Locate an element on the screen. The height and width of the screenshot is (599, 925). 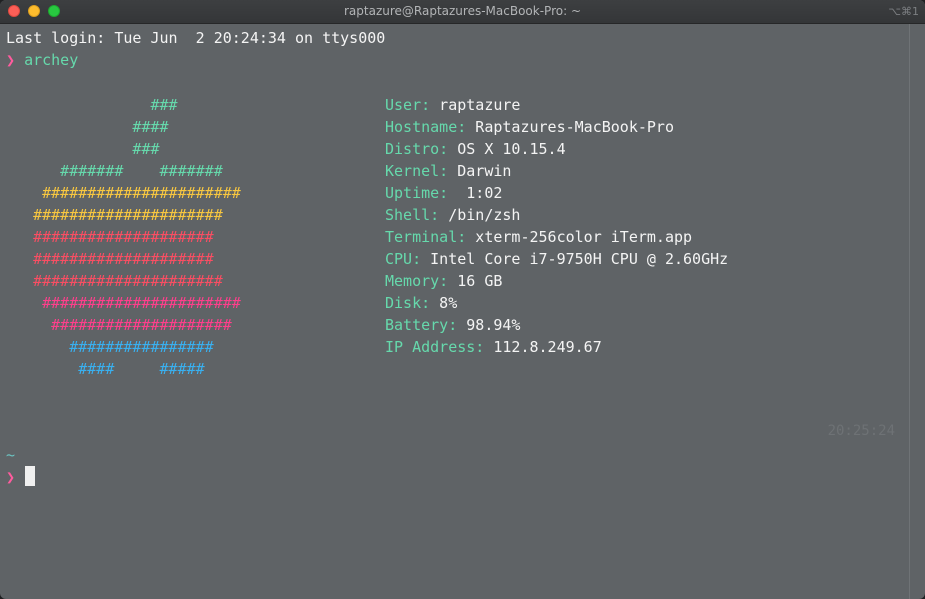
info-row-distro: Distro: OS X 10.15.4 is located at coordinates (475, 149).